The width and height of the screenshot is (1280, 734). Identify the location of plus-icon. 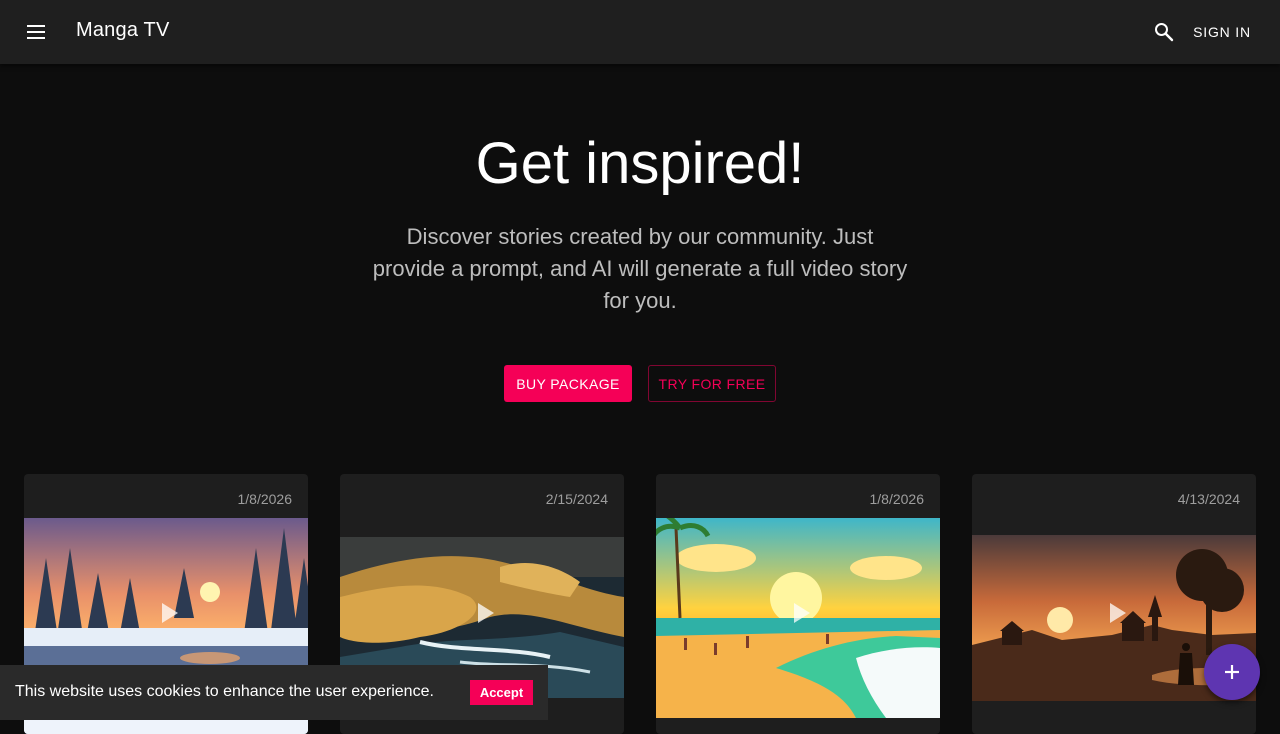
(1232, 672).